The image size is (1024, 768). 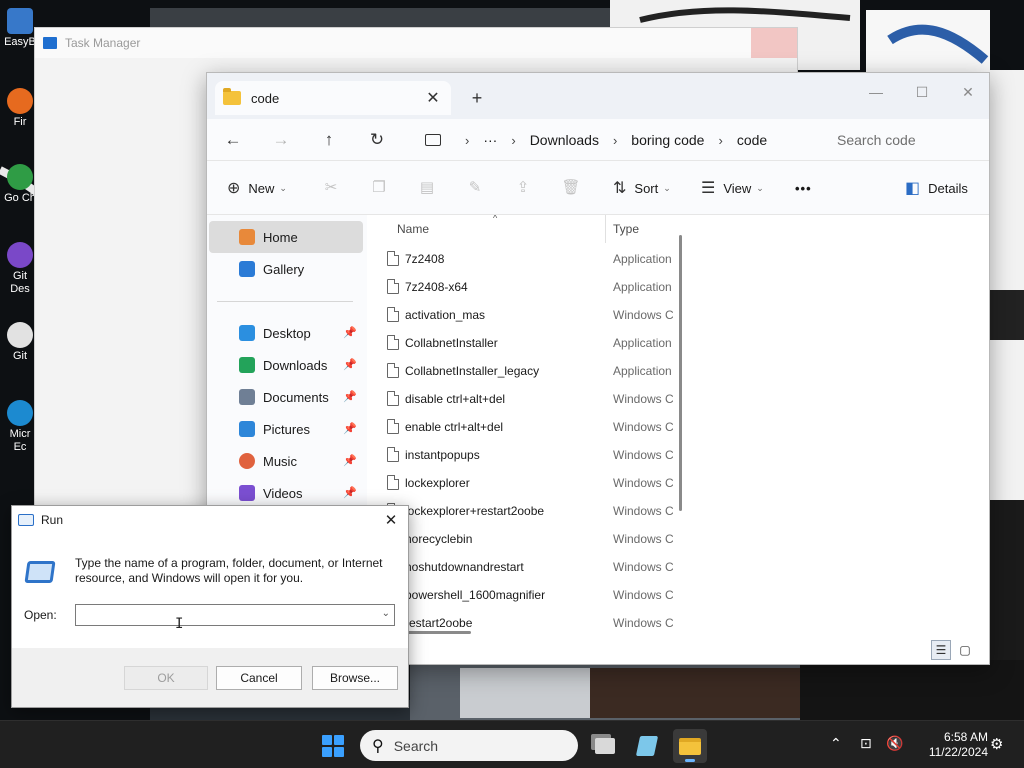 What do you see at coordinates (529, 399) in the screenshot?
I see `file-row: disable ctrl+alt+del Windows C` at bounding box center [529, 399].